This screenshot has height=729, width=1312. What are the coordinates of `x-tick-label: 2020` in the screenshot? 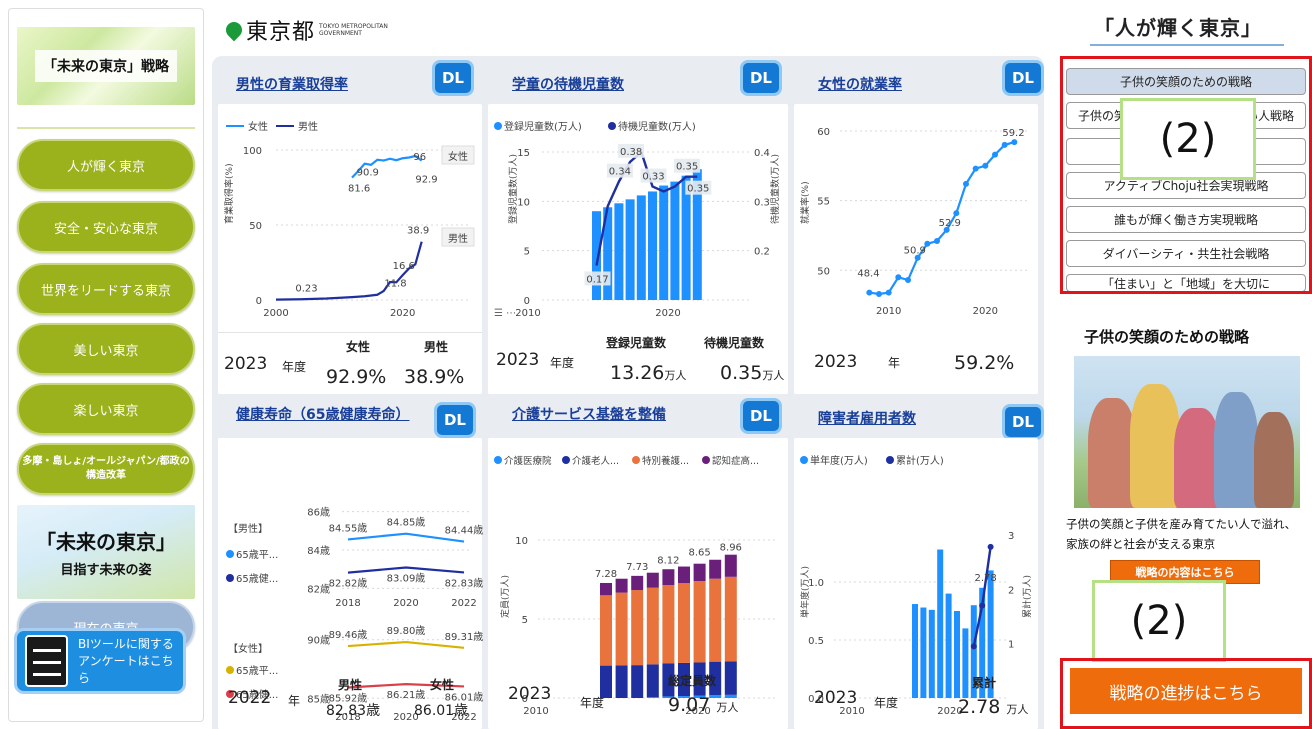 It's located at (405, 603).